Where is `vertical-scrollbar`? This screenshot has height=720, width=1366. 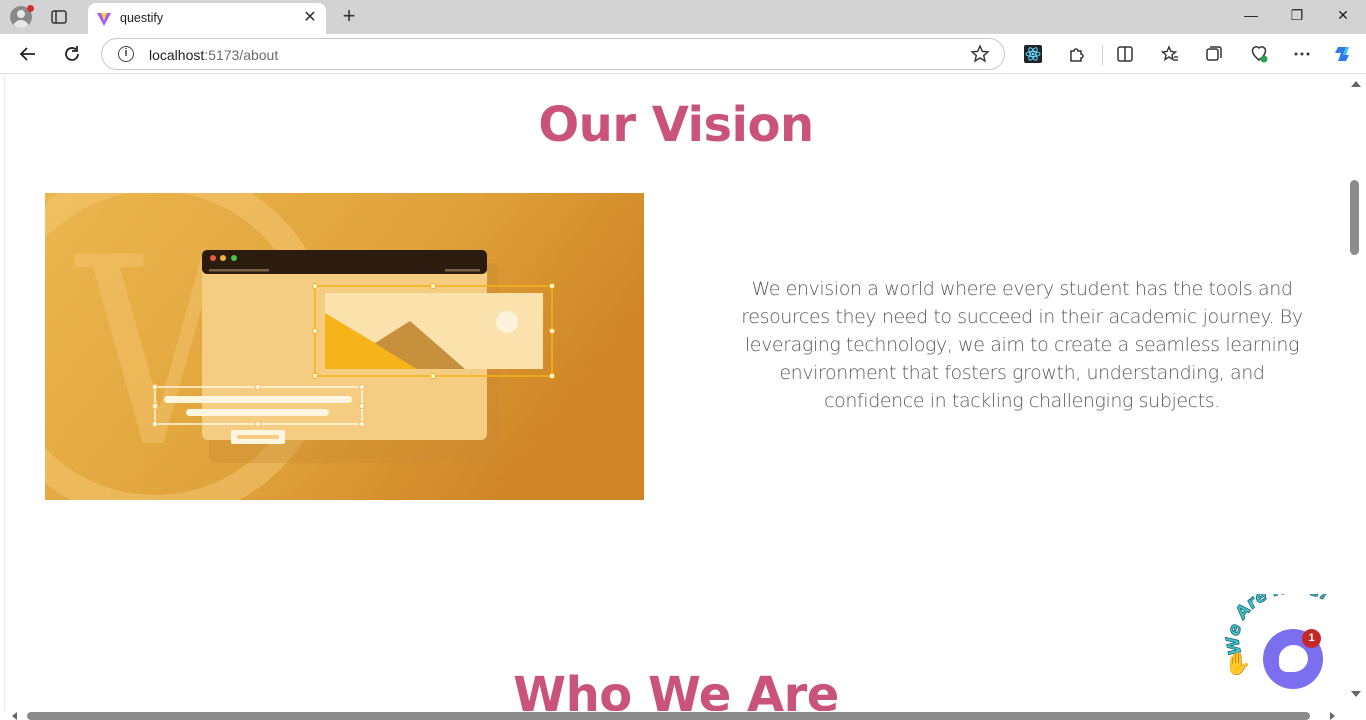 vertical-scrollbar is located at coordinates (1356, 393).